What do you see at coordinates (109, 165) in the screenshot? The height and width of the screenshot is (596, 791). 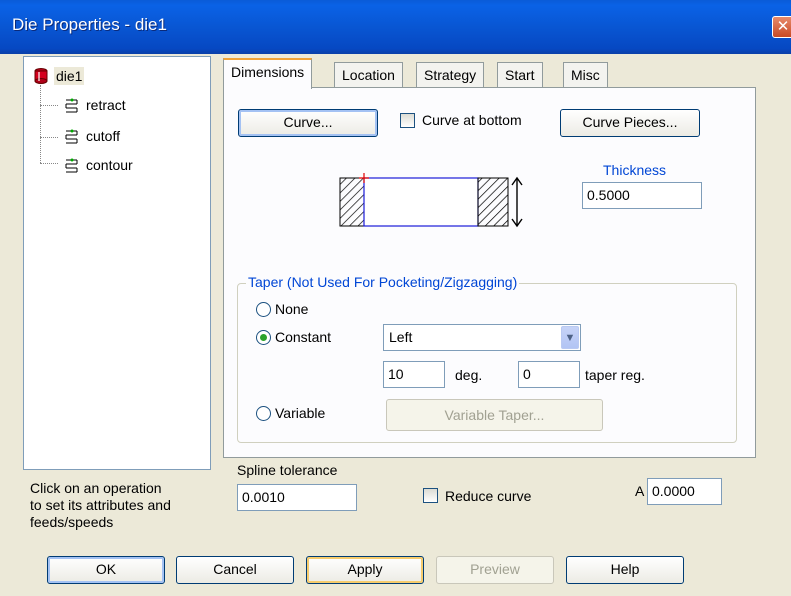 I see `tree-item-label: contour` at bounding box center [109, 165].